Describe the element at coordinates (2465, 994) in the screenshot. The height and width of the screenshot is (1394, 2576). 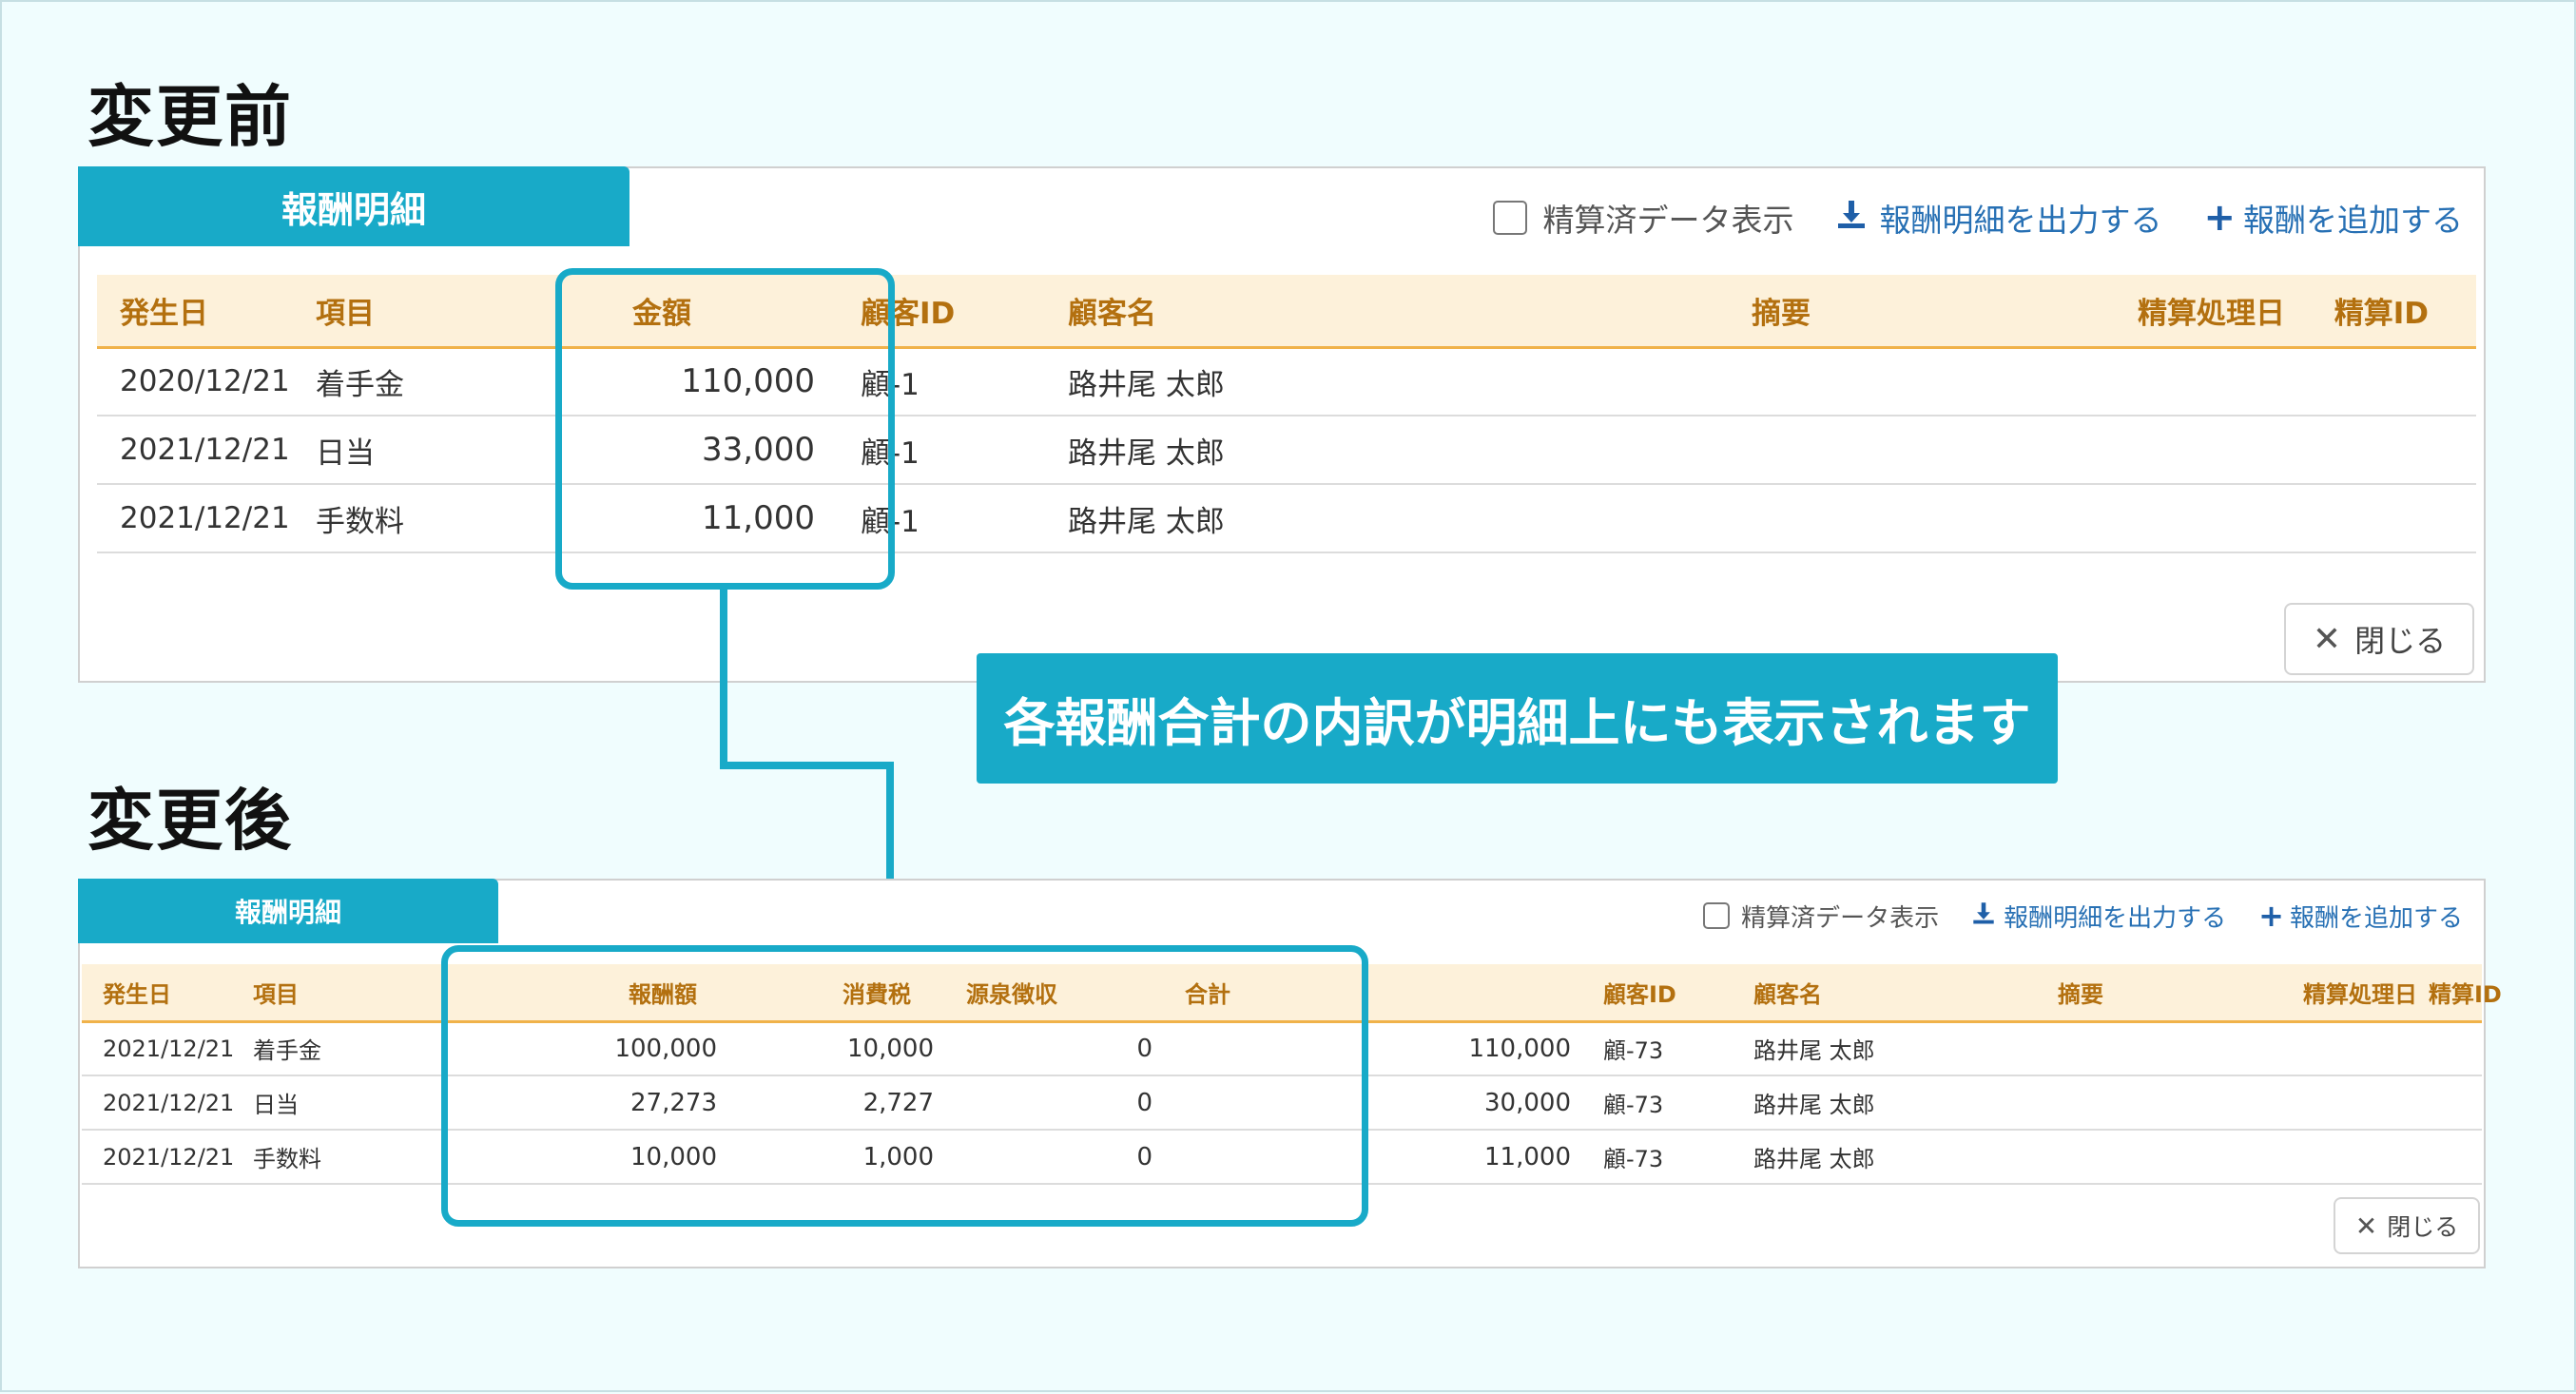
I see `col-settle-id: 精算ID` at that location.